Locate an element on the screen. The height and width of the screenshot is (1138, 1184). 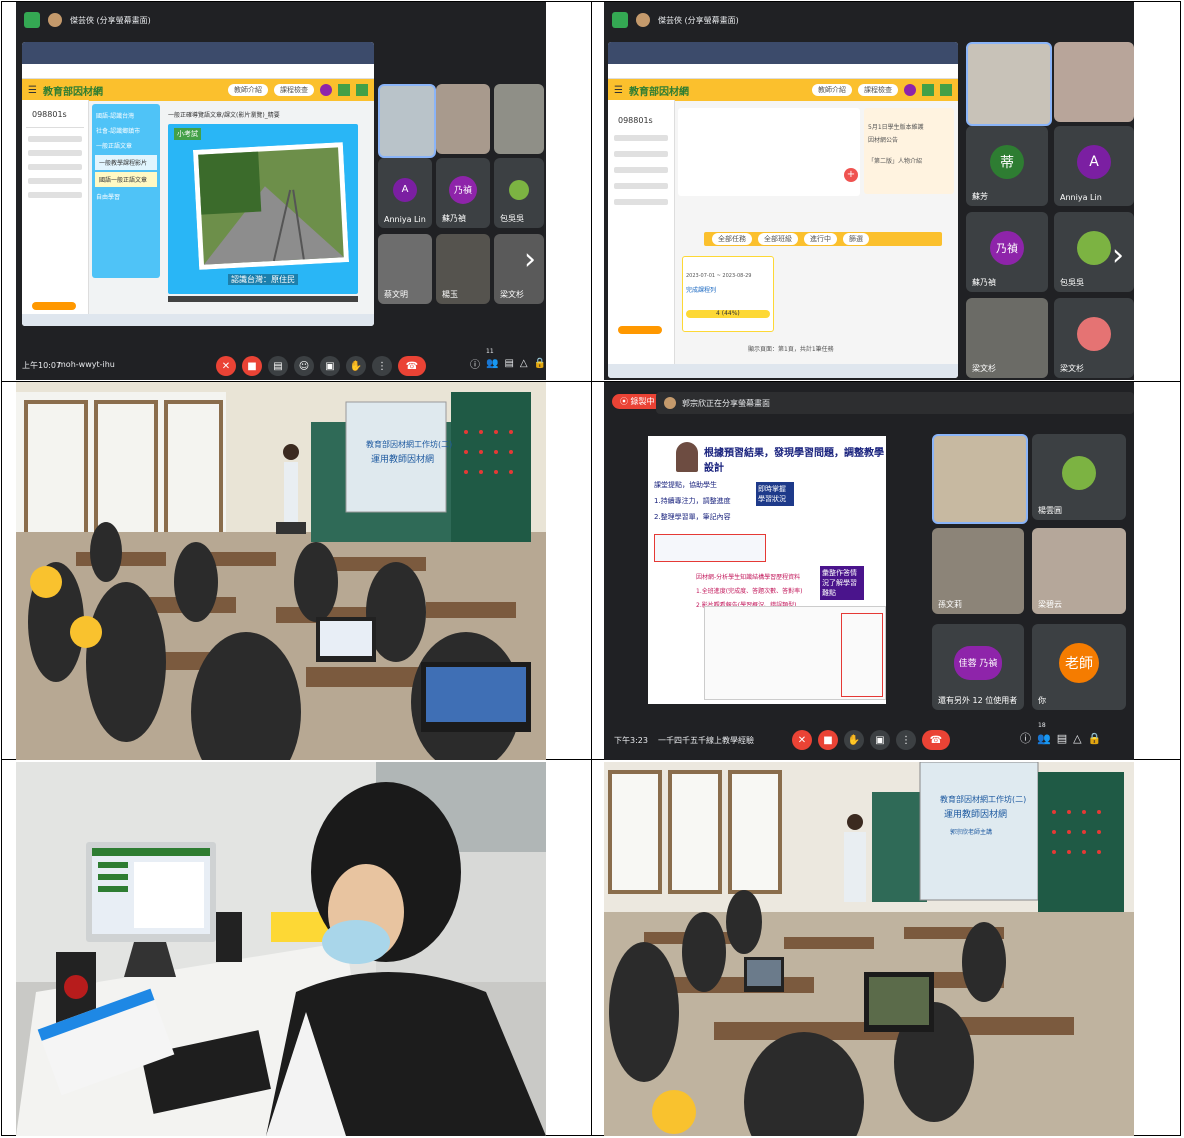
sidebar: 098801s is located at coordinates (641, 232).